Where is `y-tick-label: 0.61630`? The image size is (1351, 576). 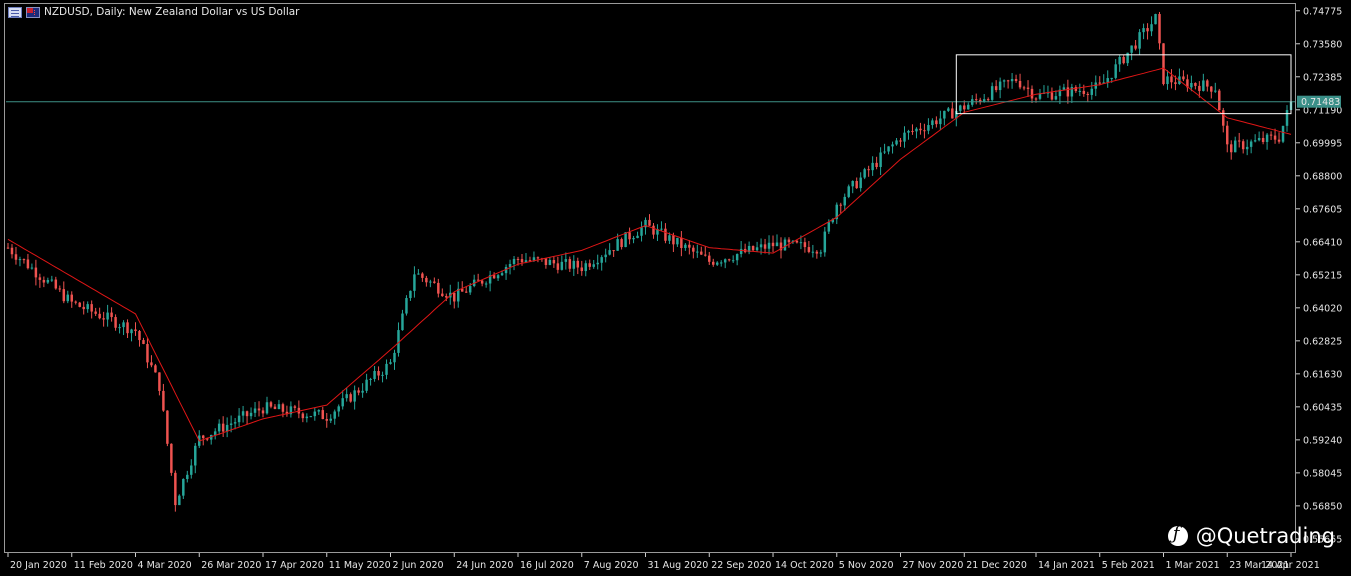 y-tick-label: 0.61630 is located at coordinates (1322, 374).